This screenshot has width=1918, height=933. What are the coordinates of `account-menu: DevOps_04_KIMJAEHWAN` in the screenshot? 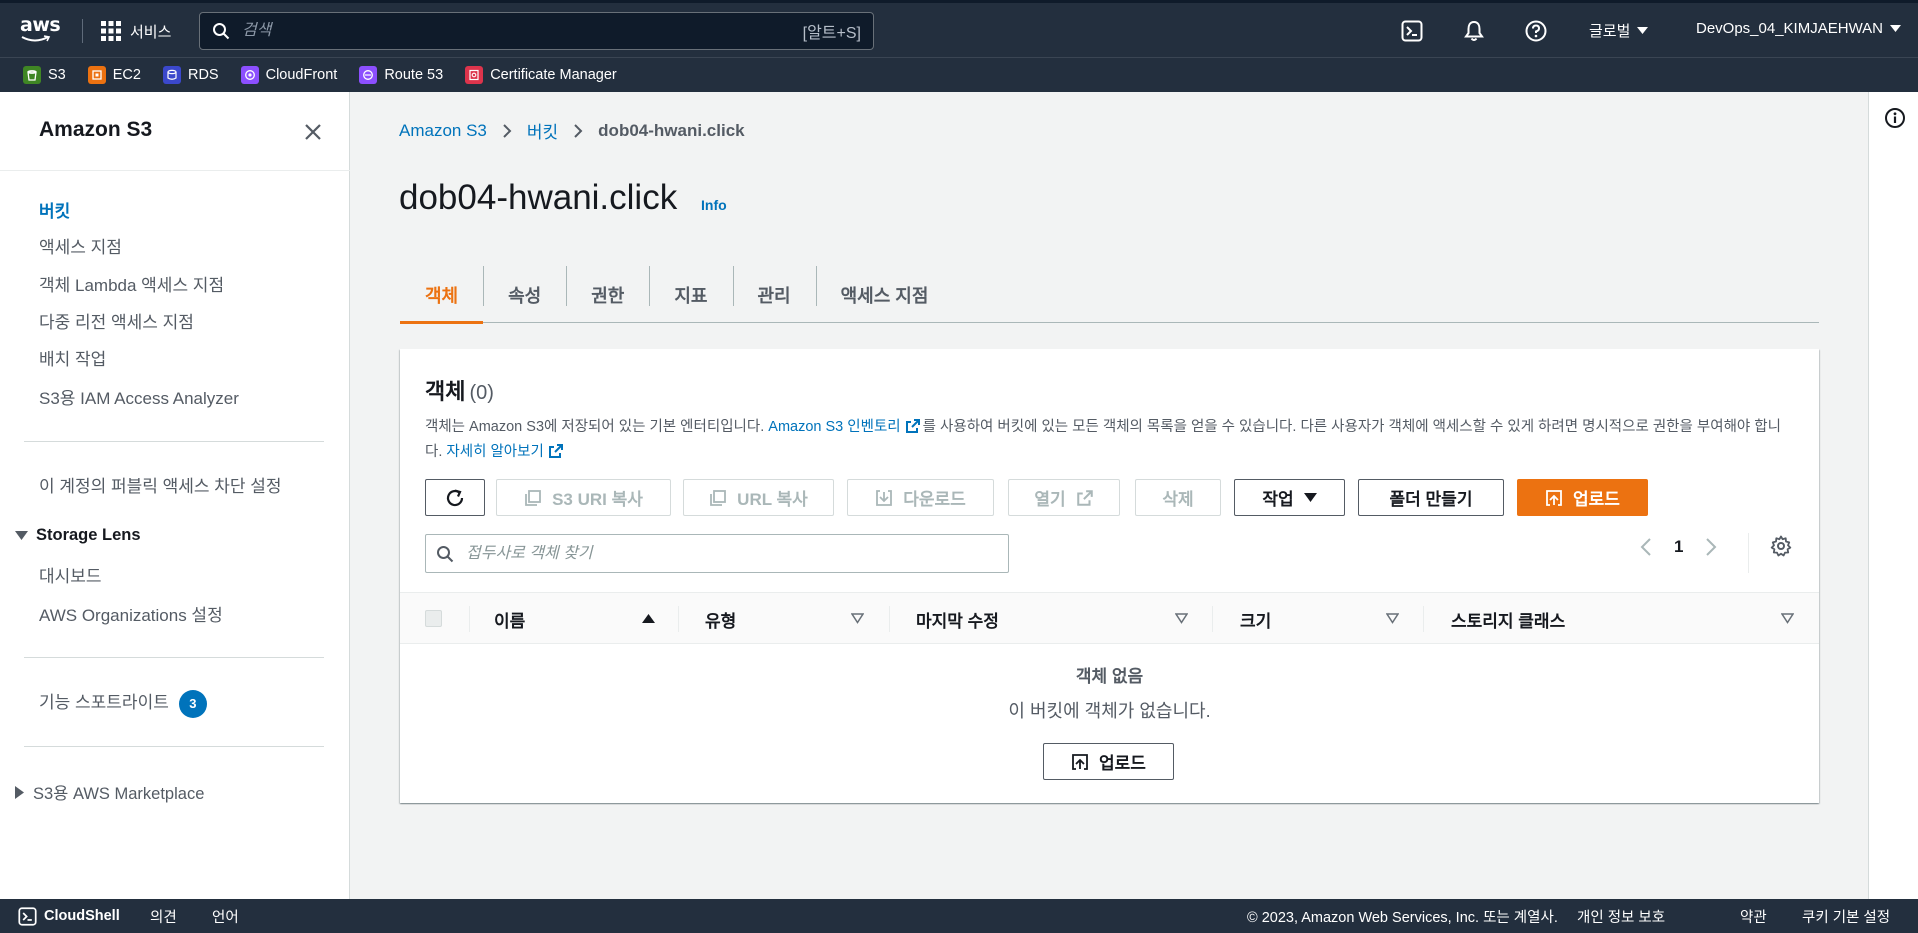 It's located at (1799, 28).